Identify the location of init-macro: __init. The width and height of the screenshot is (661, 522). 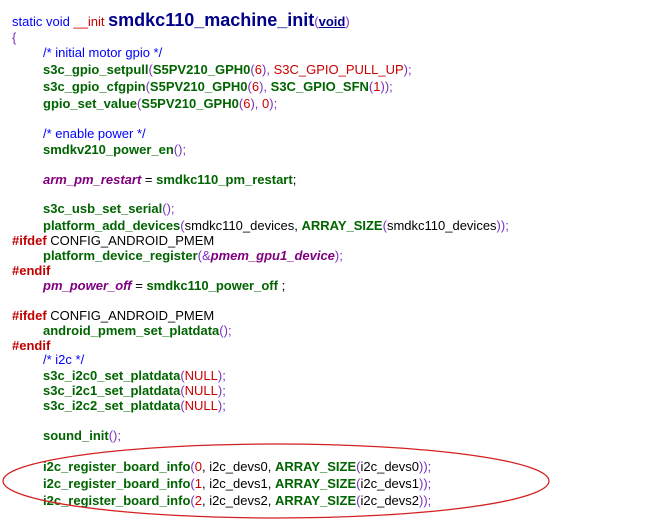
(89, 21).